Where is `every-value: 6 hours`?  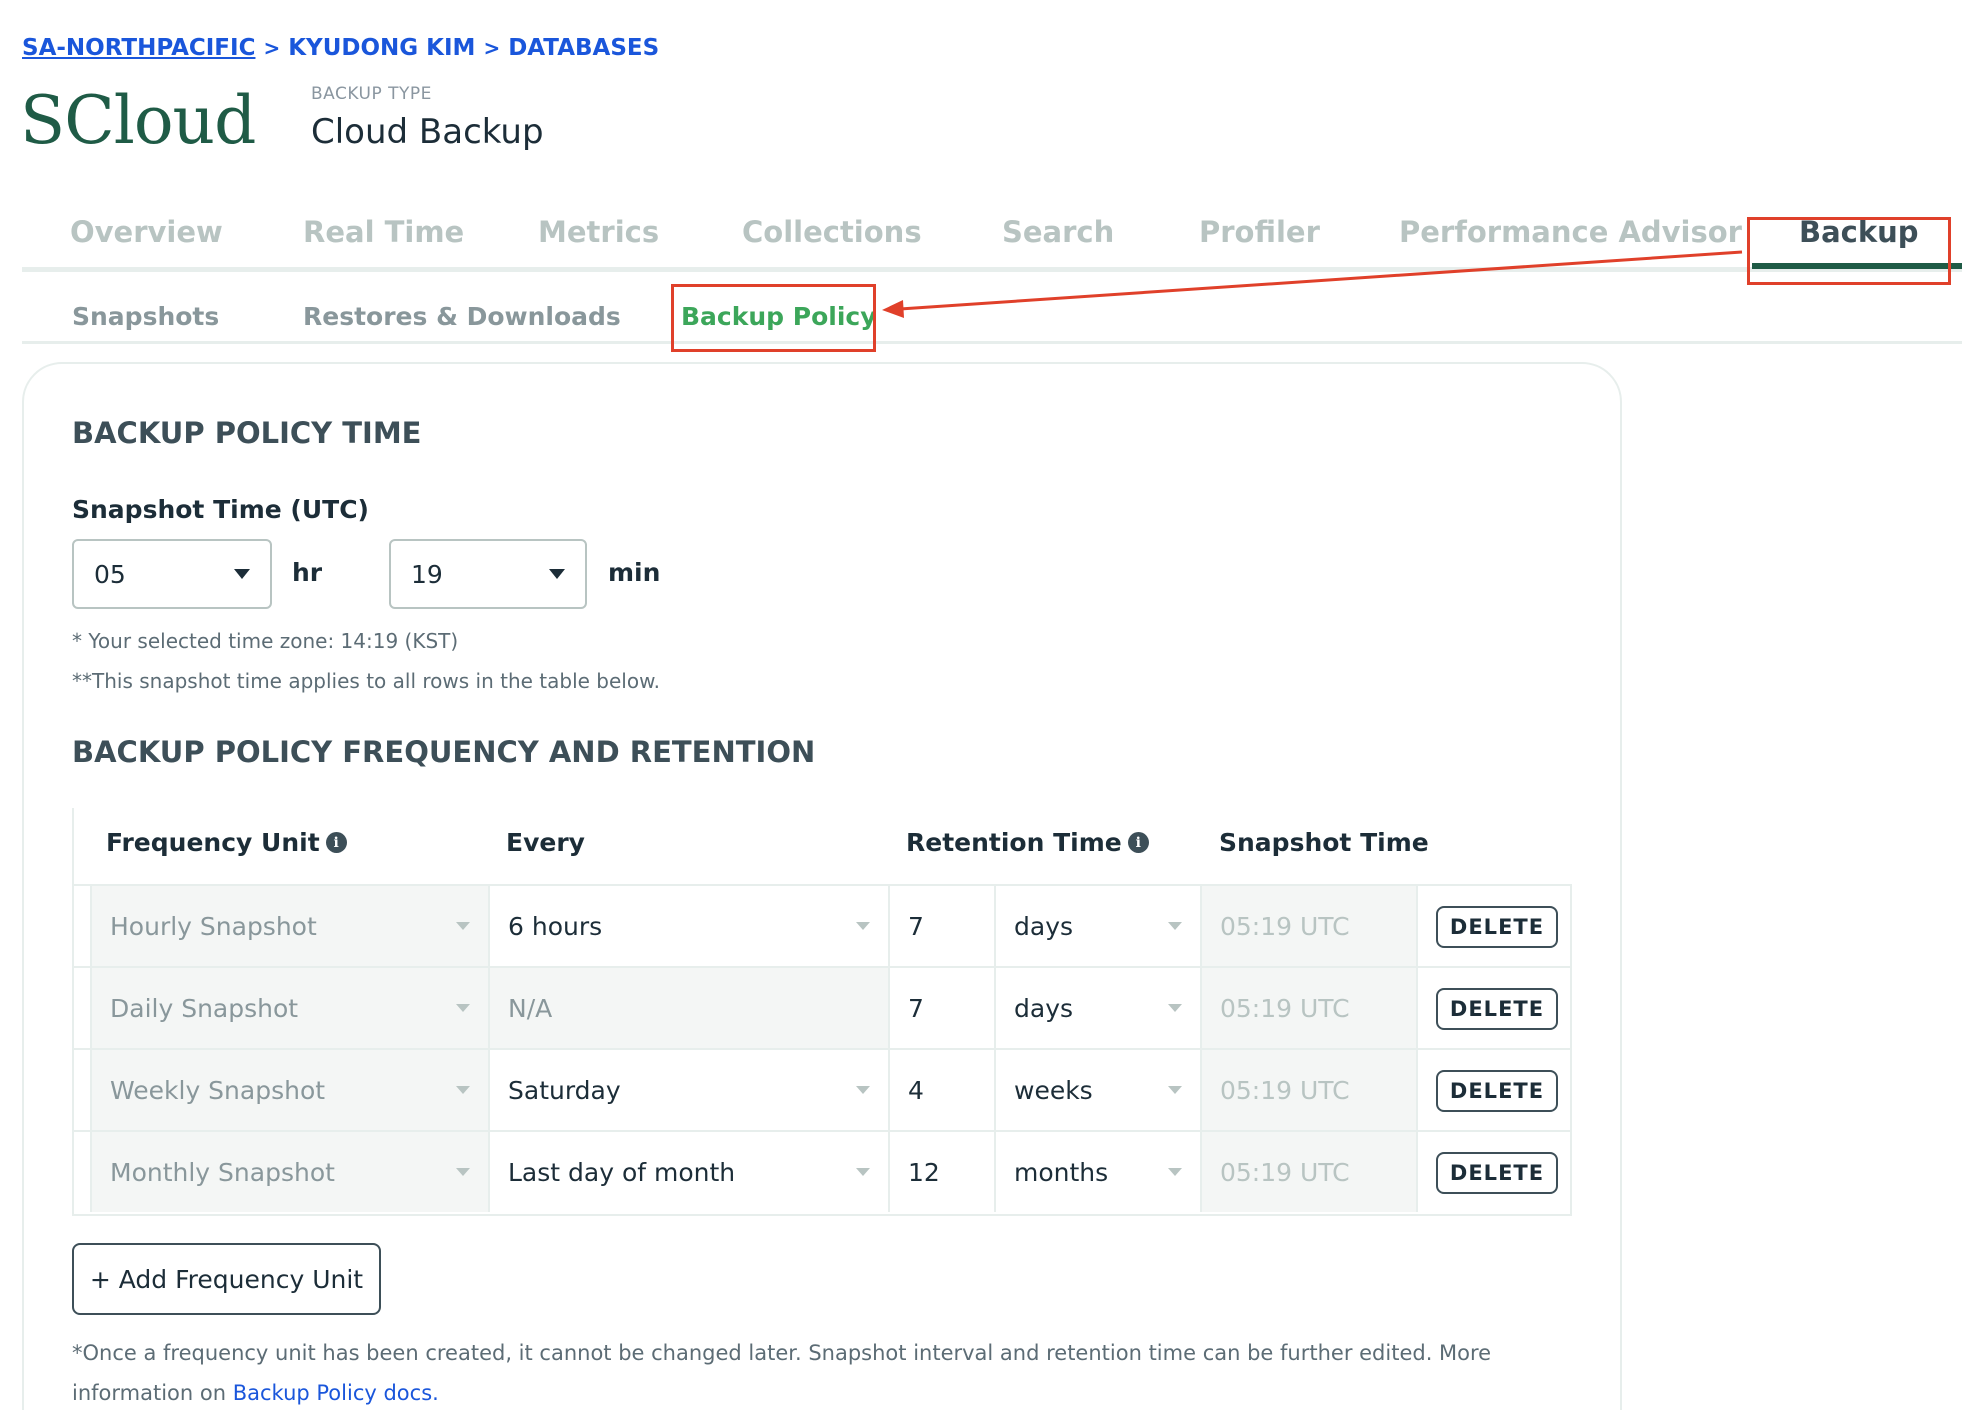
every-value: 6 hours is located at coordinates (555, 926).